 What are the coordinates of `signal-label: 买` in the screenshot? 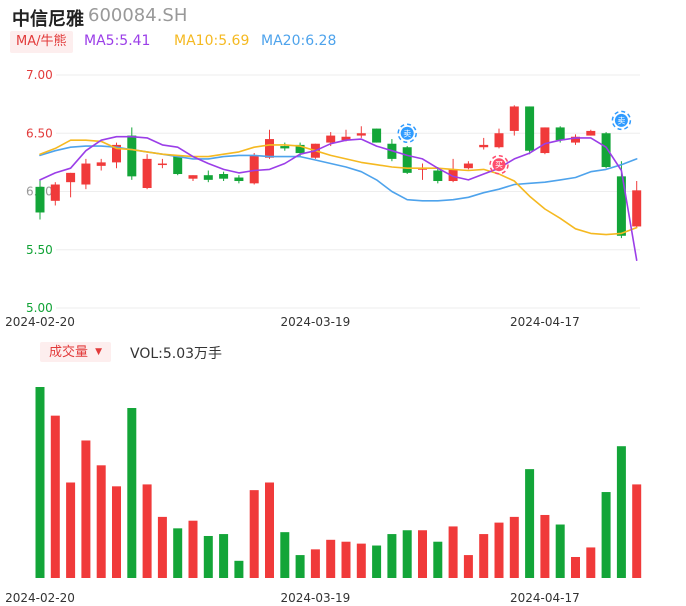 It's located at (499, 165).